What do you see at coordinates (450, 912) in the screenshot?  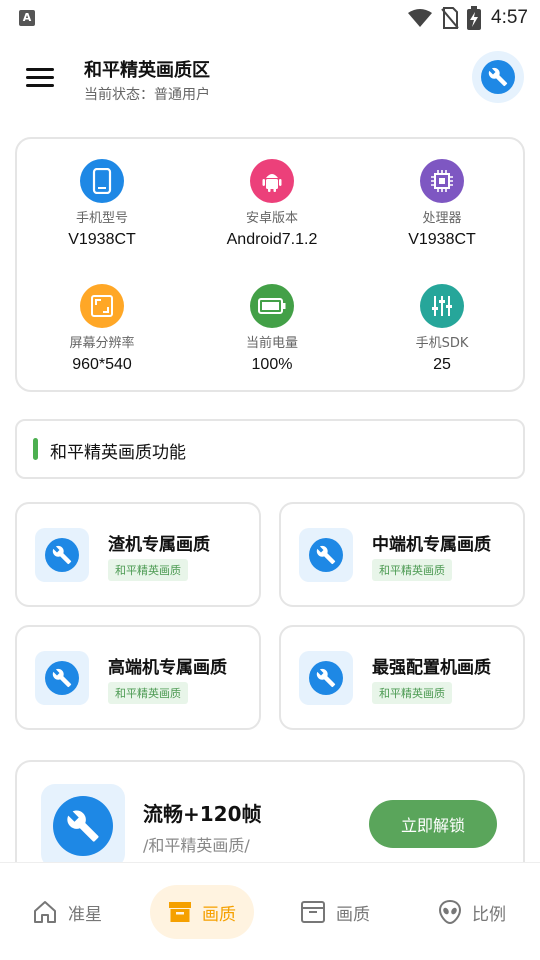 I see `alien-icon` at bounding box center [450, 912].